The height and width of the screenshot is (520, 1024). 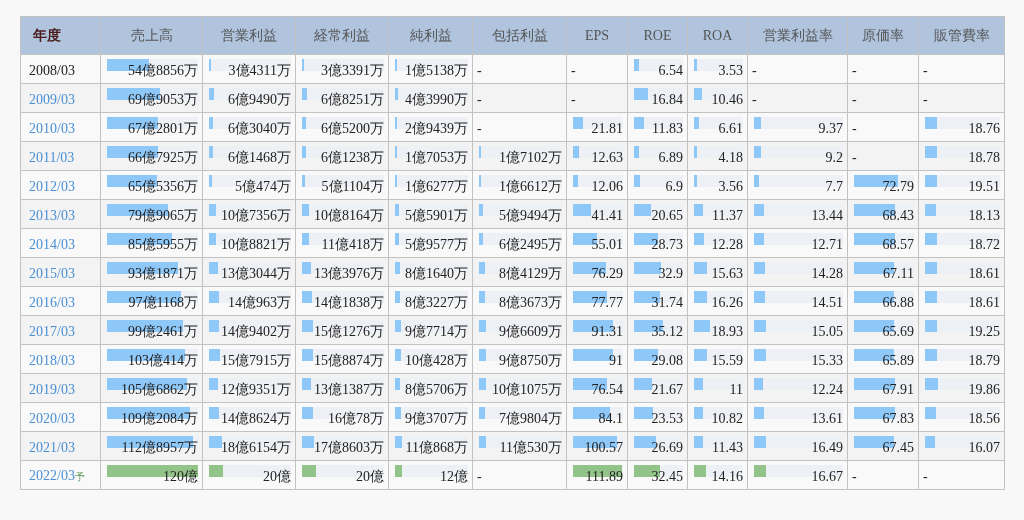 I want to click on table-cell: 8億3227万, so click(x=436, y=302).